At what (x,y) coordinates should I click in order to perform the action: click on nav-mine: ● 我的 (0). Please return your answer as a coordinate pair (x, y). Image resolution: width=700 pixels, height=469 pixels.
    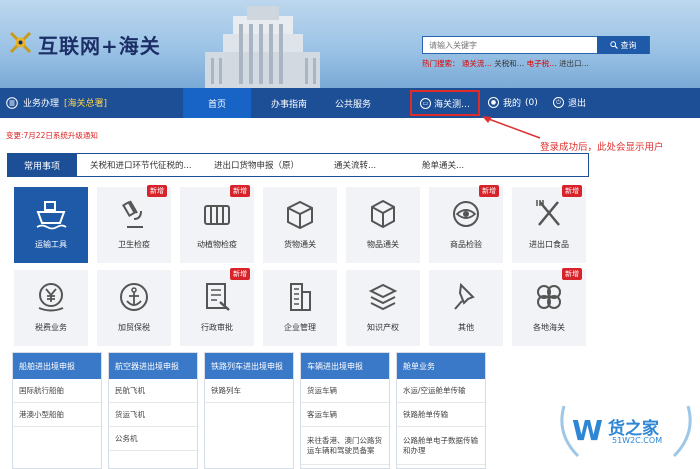
    Looking at the image, I should click on (513, 102).